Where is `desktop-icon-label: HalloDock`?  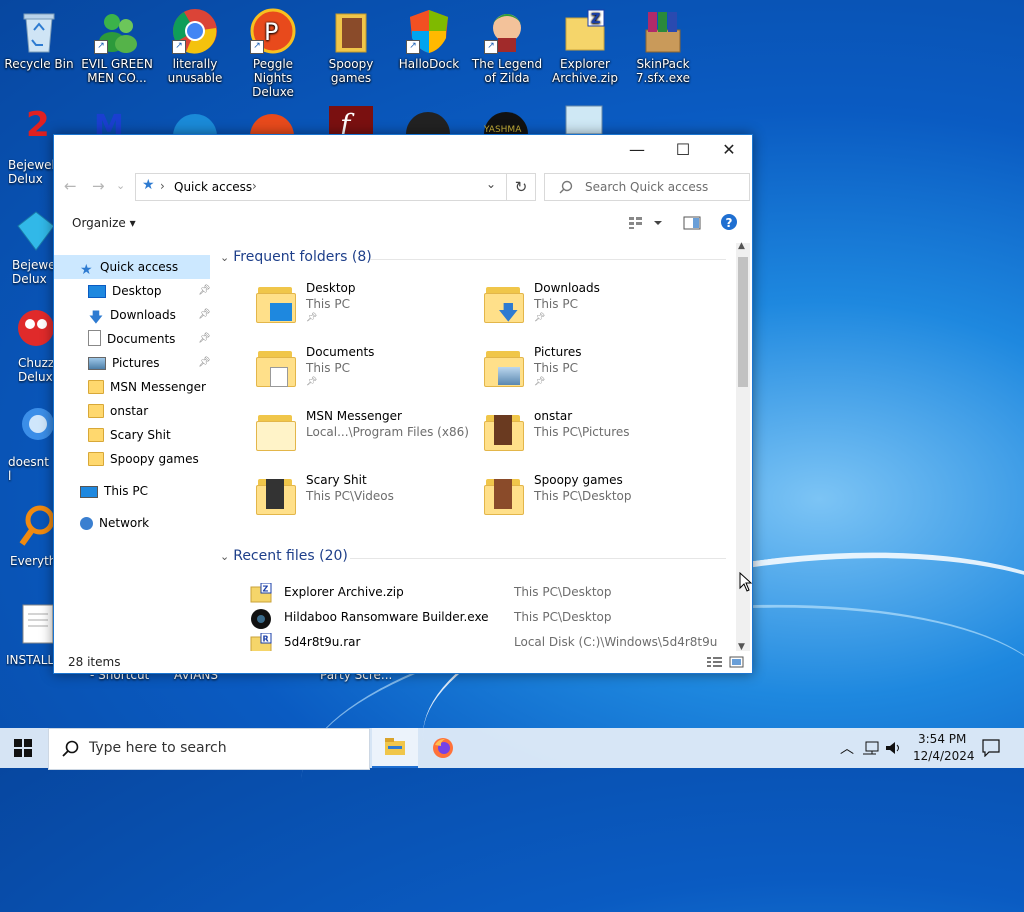
desktop-icon-label: HalloDock is located at coordinates (429, 64).